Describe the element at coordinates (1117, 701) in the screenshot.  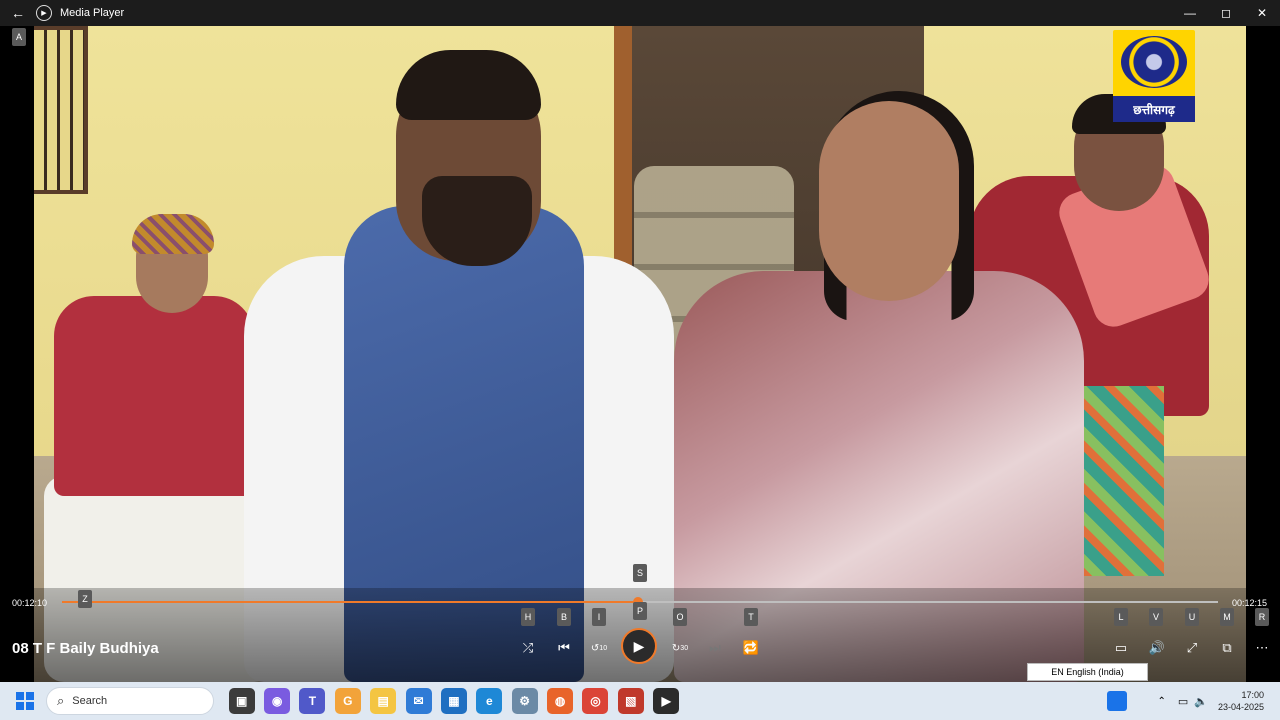
I see `widget-icon` at that location.